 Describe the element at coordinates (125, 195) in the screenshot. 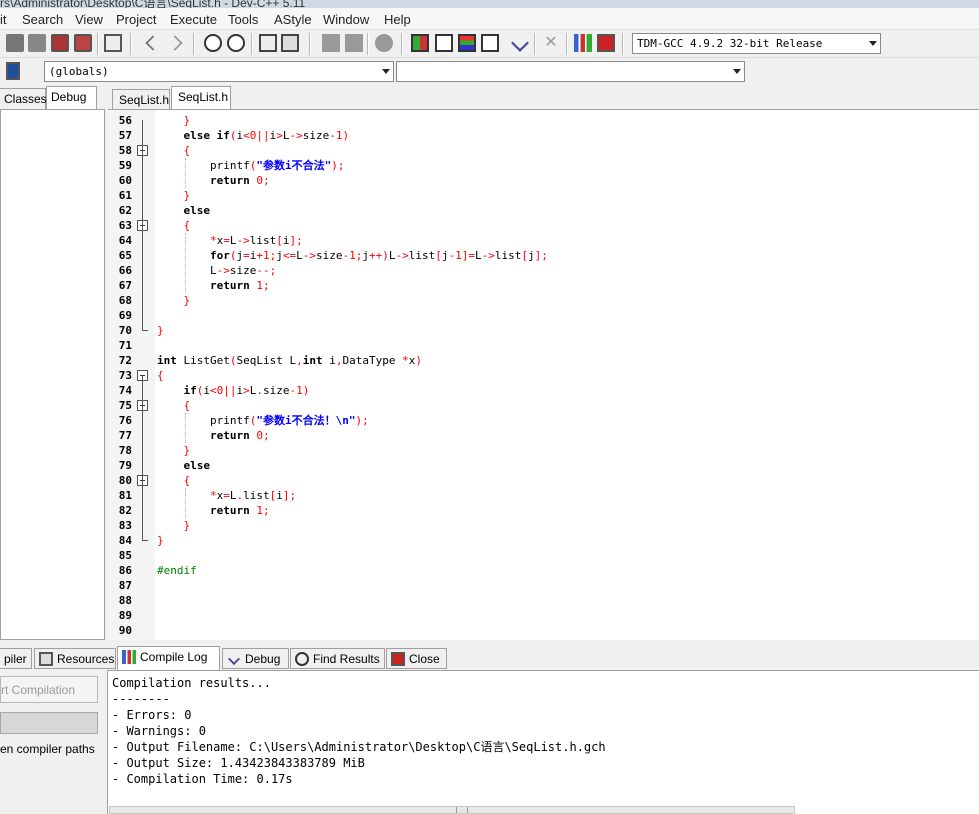

I see `line-number: 61` at that location.